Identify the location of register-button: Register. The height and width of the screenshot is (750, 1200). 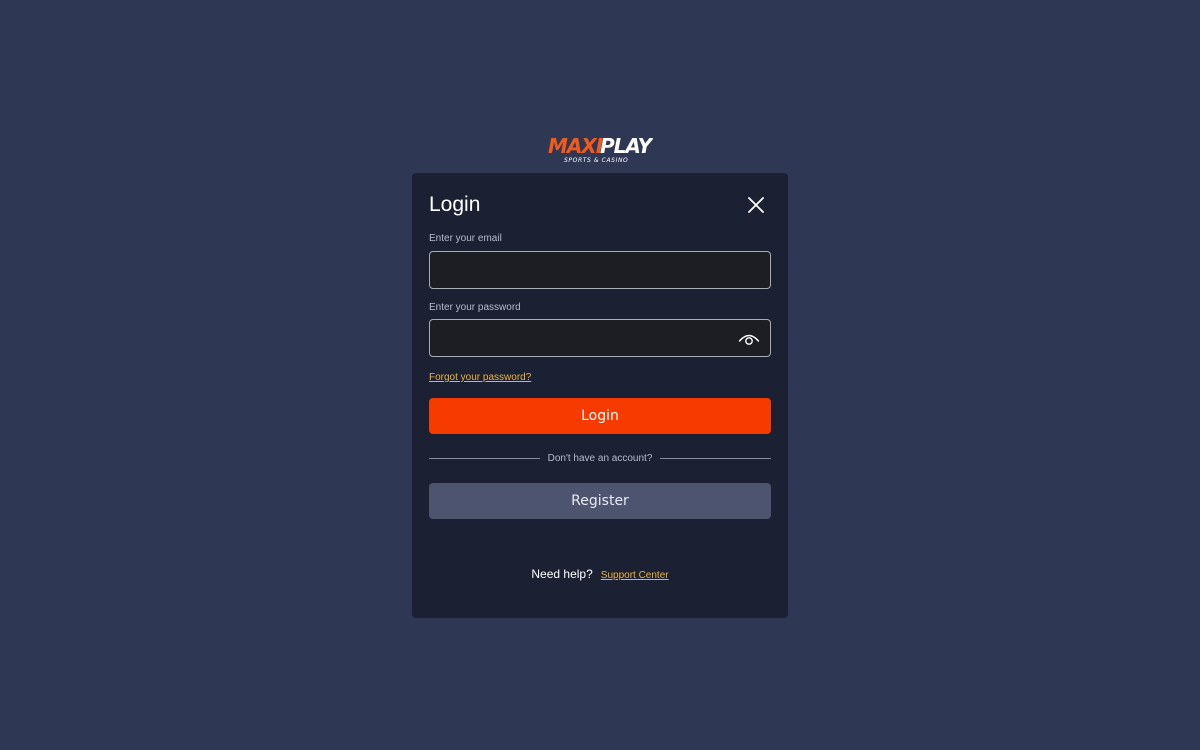
(600, 501).